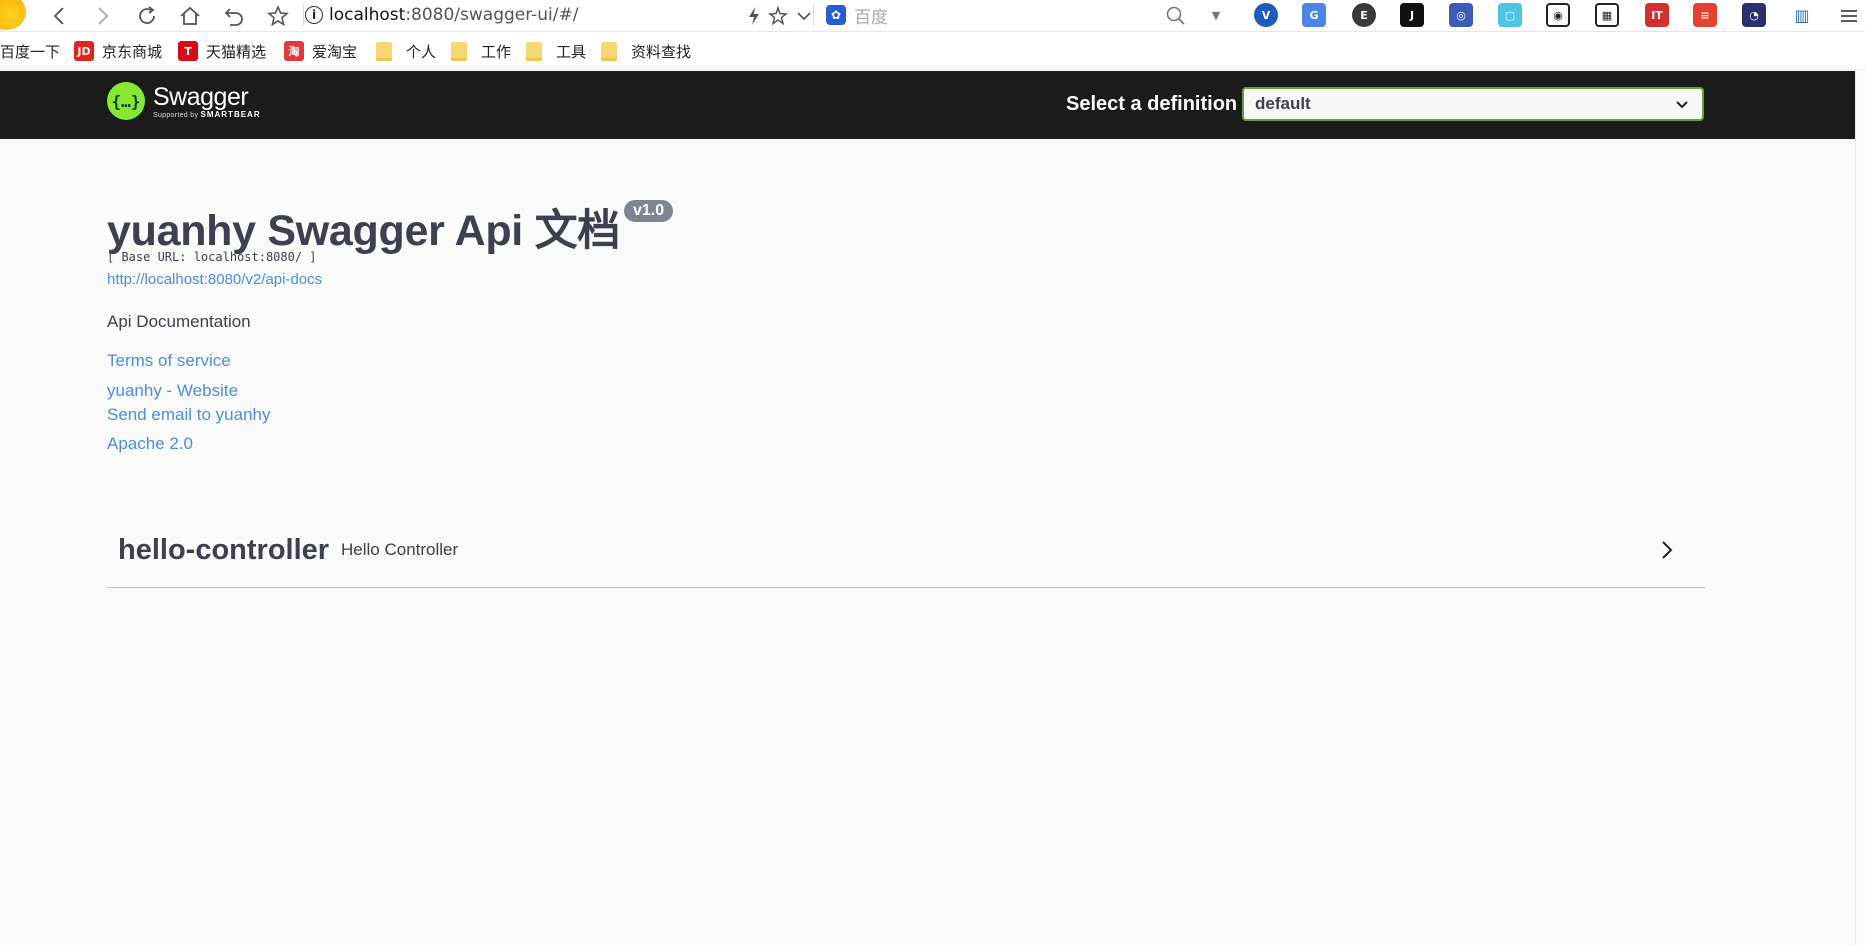 This screenshot has height=945, width=1865. I want to click on extension-it-icon: IT, so click(1657, 15).